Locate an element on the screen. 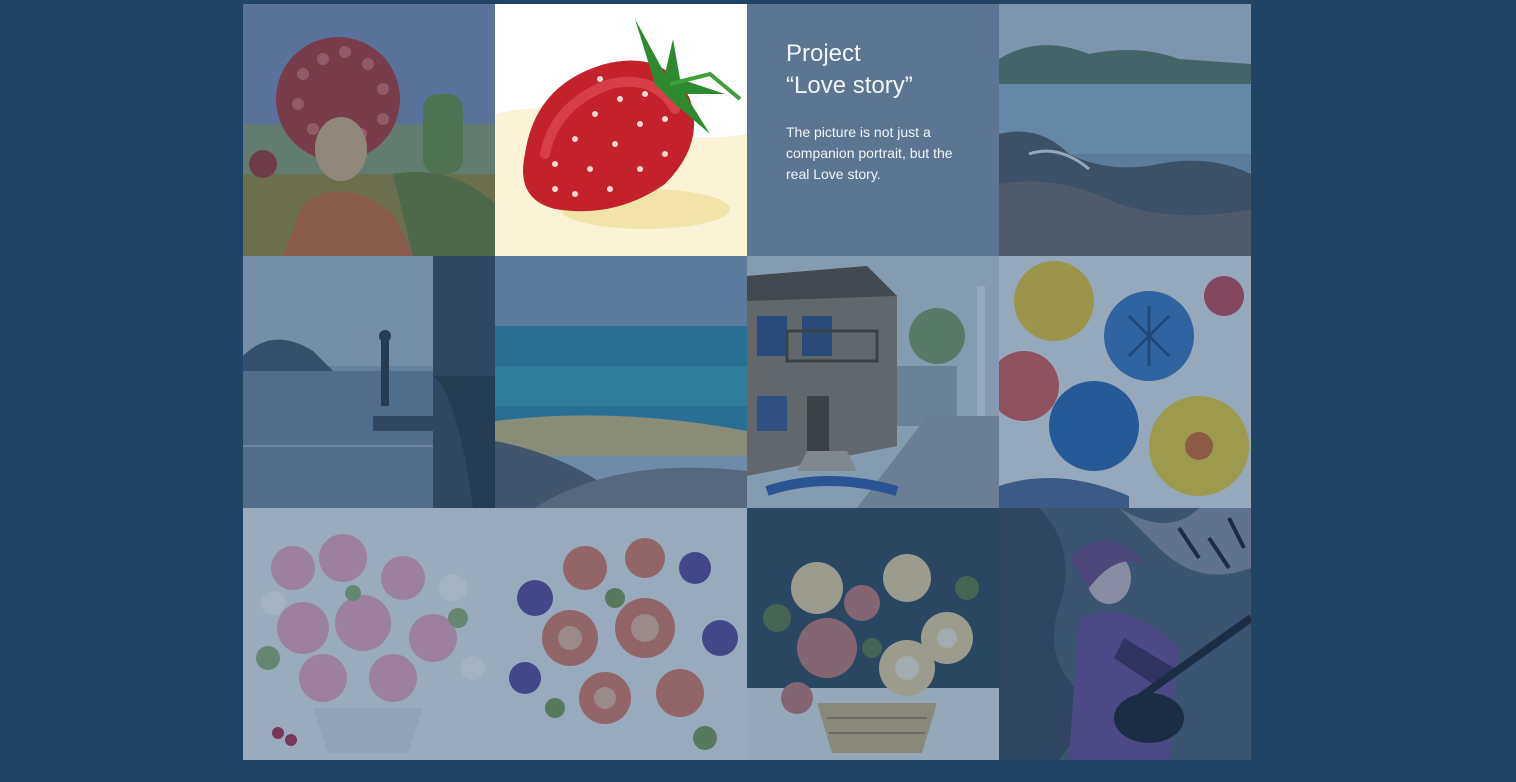 This screenshot has width=1516, height=782. gallery-tile-sea is located at coordinates (621, 382).